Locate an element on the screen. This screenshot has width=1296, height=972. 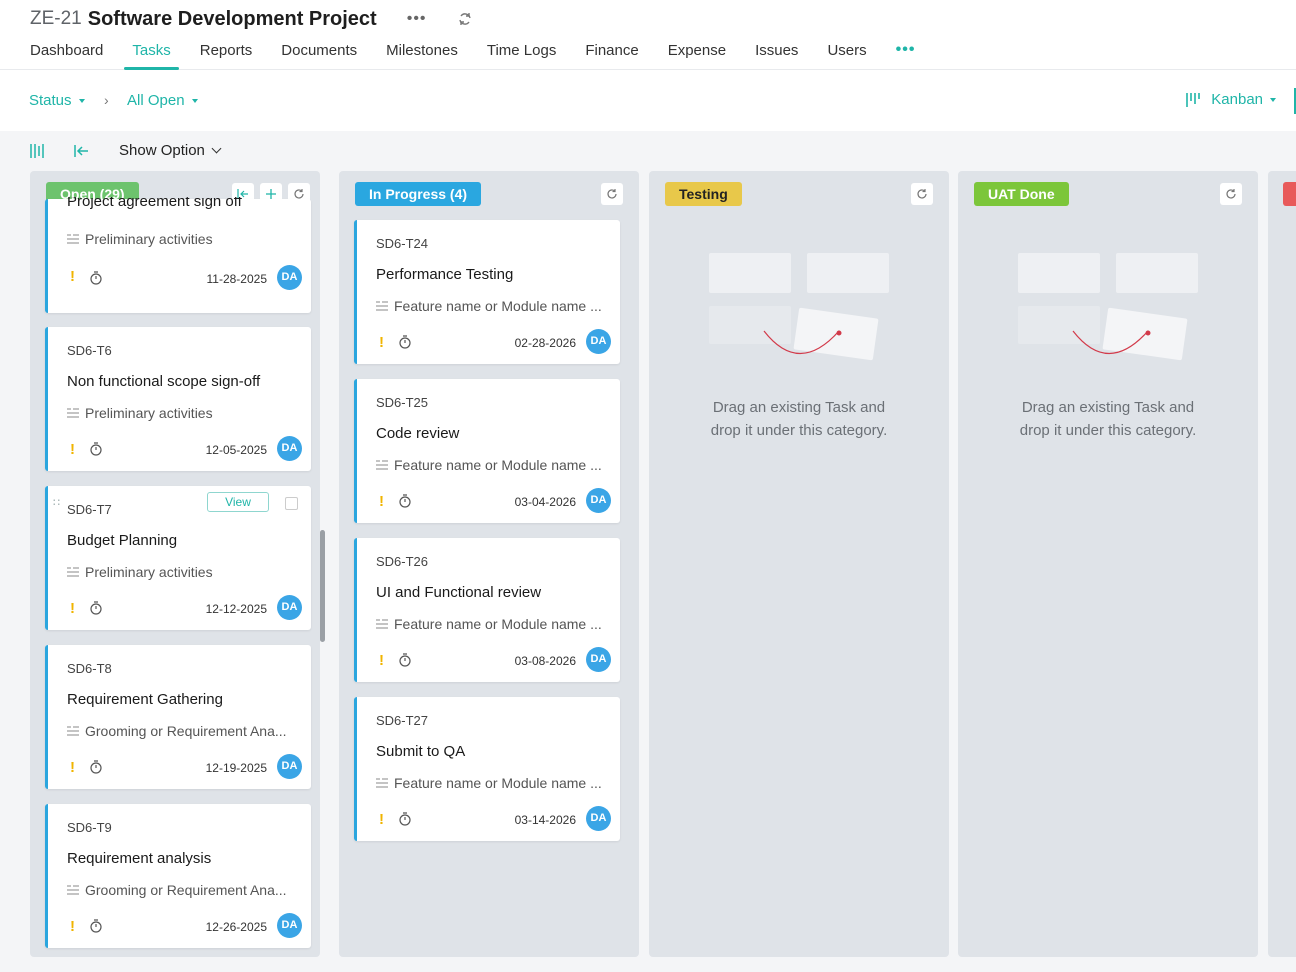
filter-bar: Status › All Open Kanban is located at coordinates (648, 100).